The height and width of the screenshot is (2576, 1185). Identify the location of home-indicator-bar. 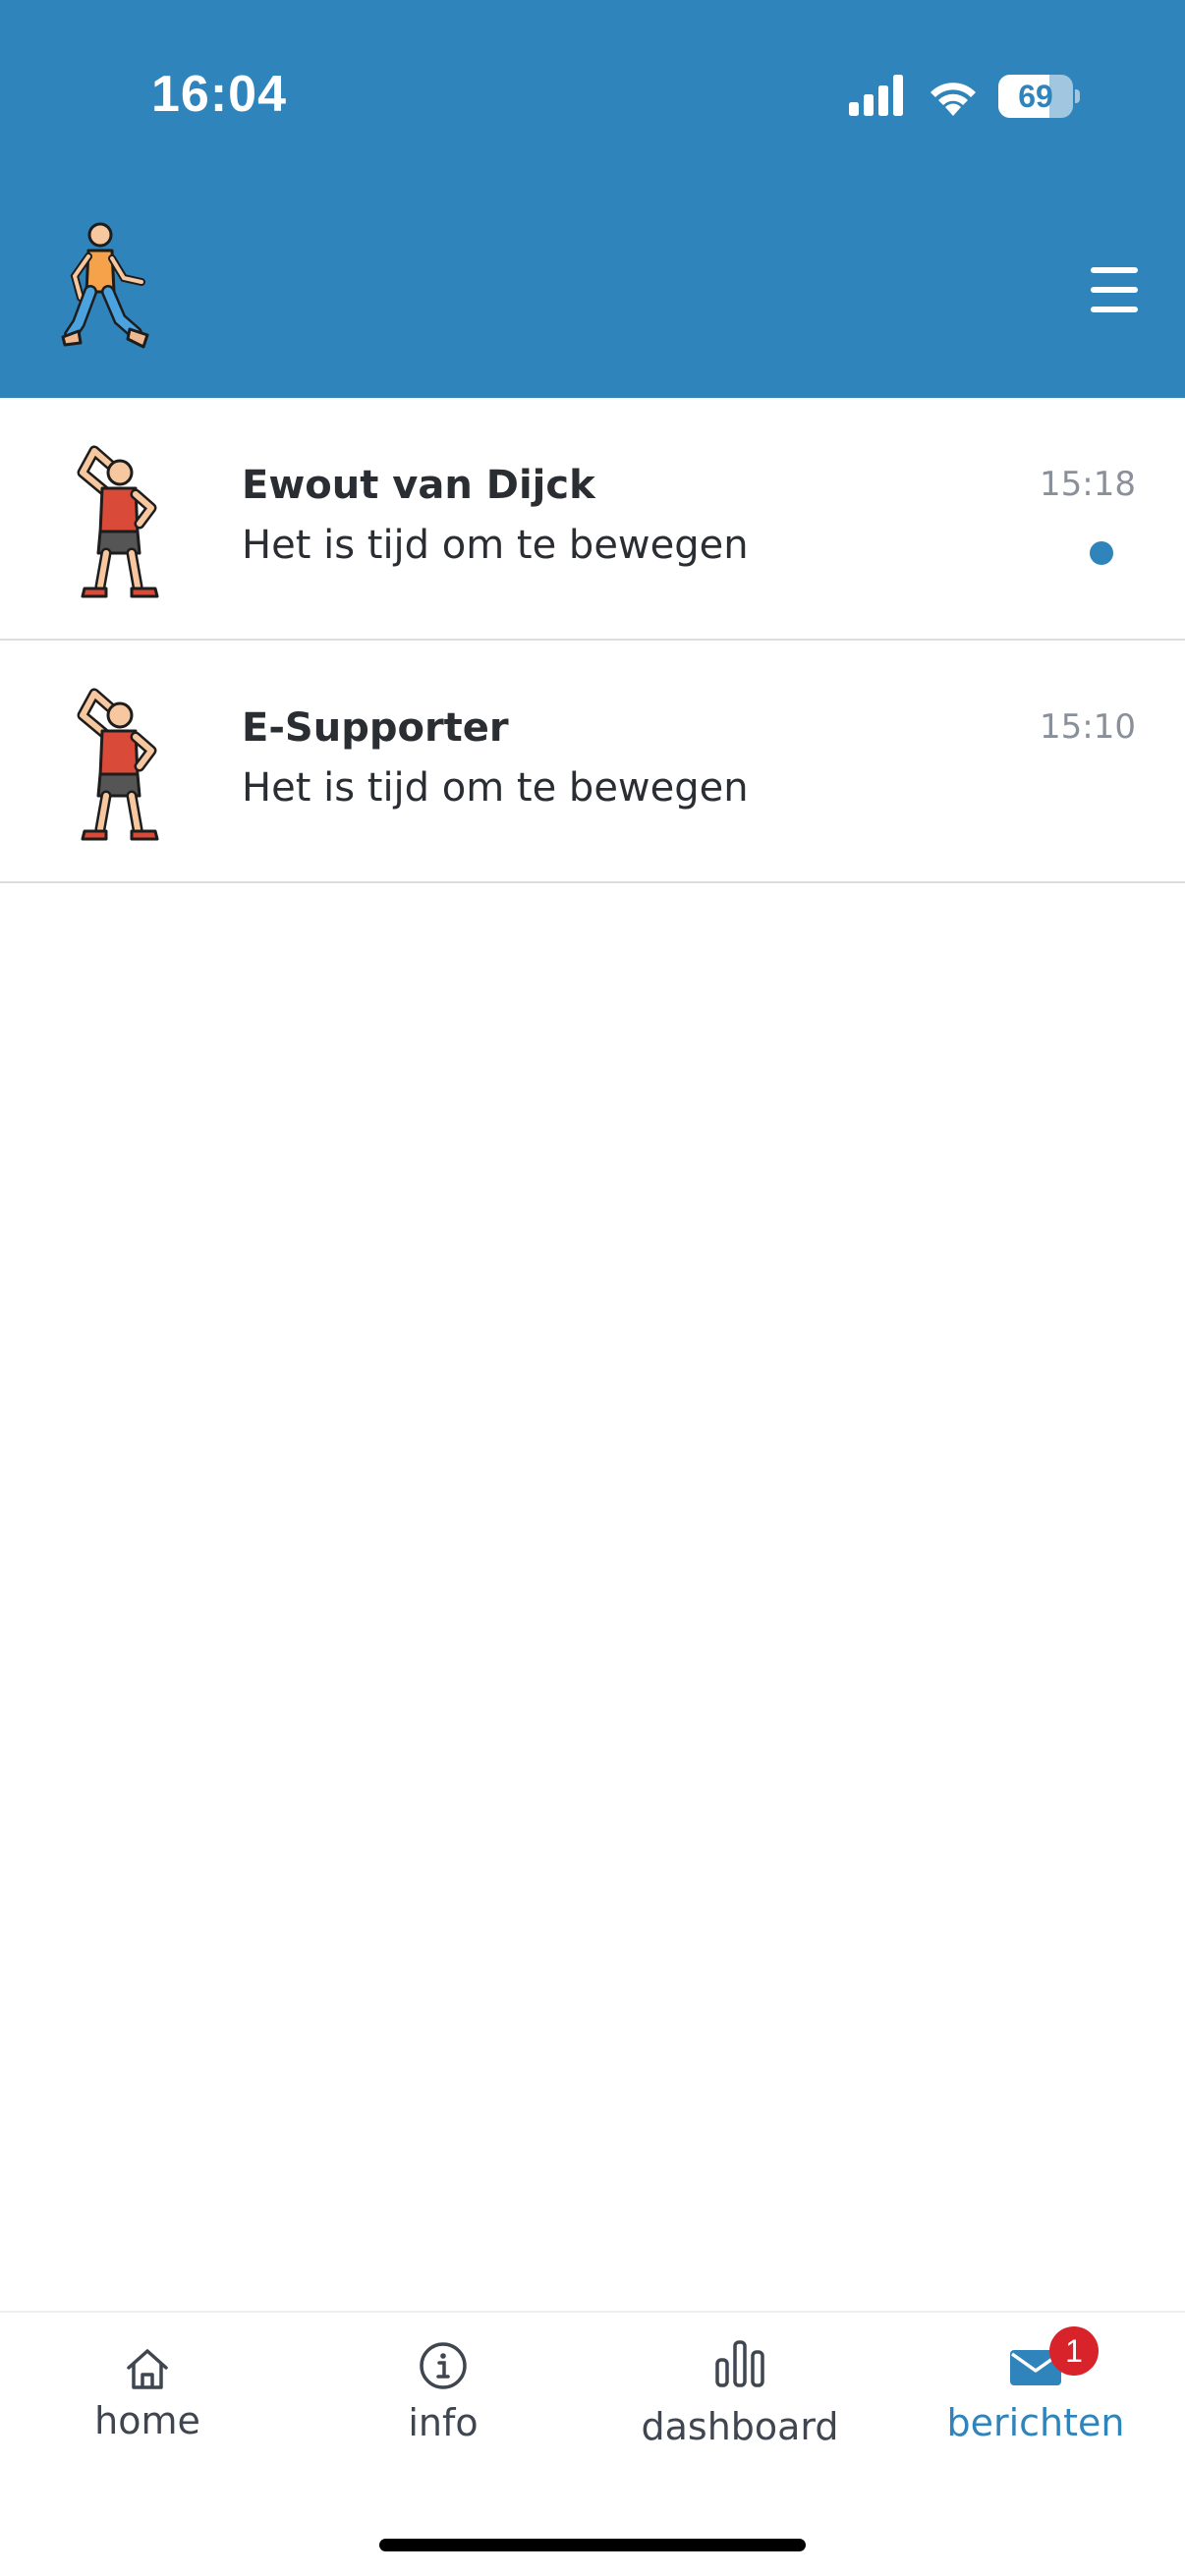
(592, 2545).